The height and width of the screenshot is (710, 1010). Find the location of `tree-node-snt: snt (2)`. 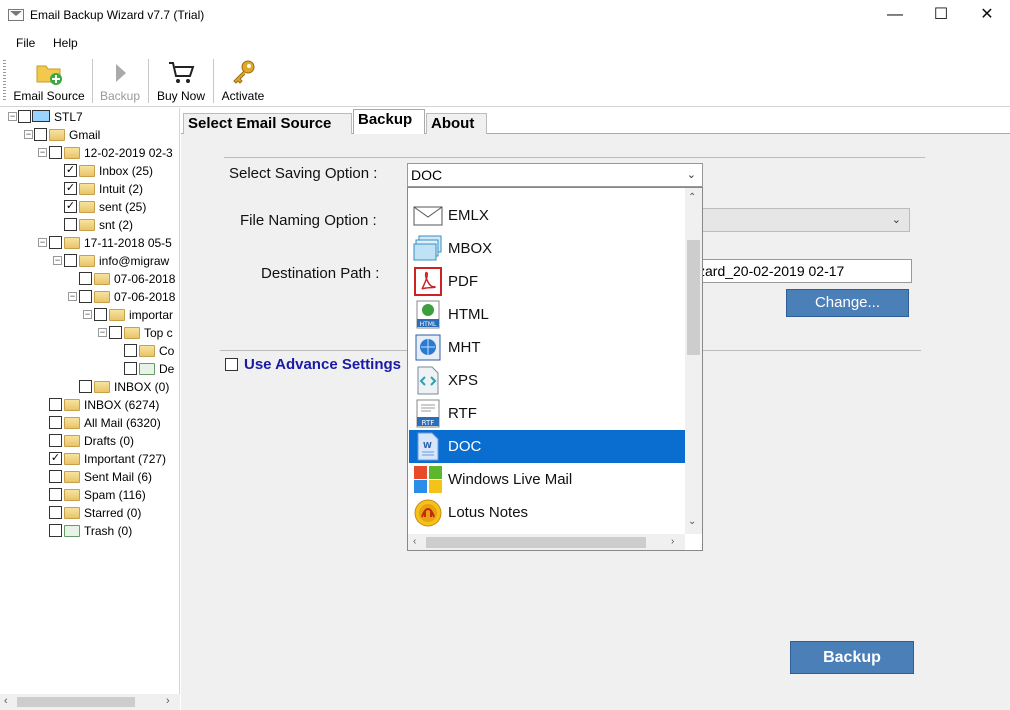

tree-node-snt: snt (2) is located at coordinates (89, 225).